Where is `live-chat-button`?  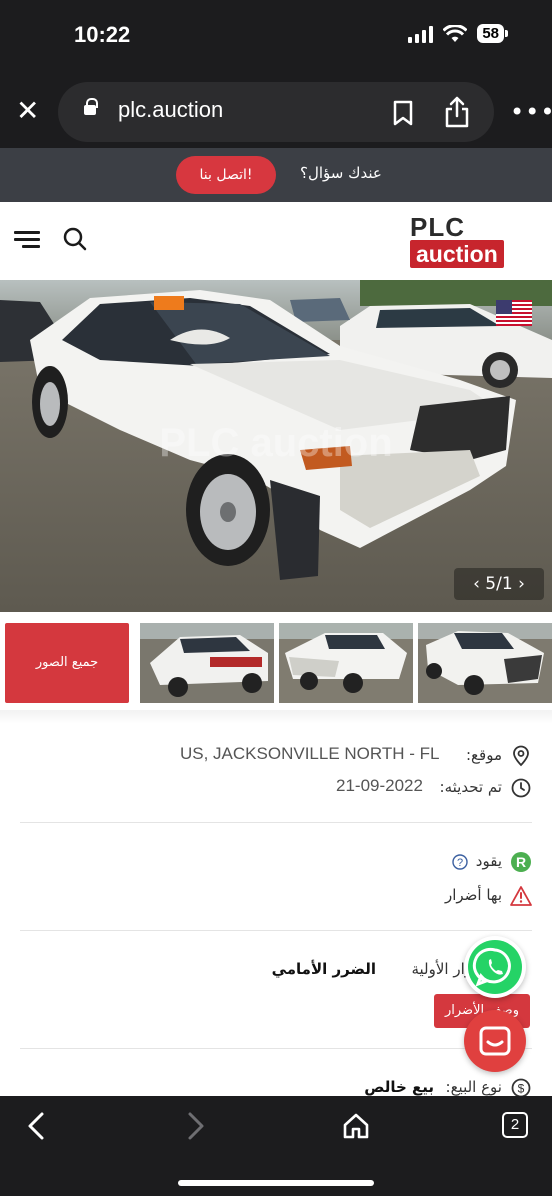 live-chat-button is located at coordinates (495, 1041).